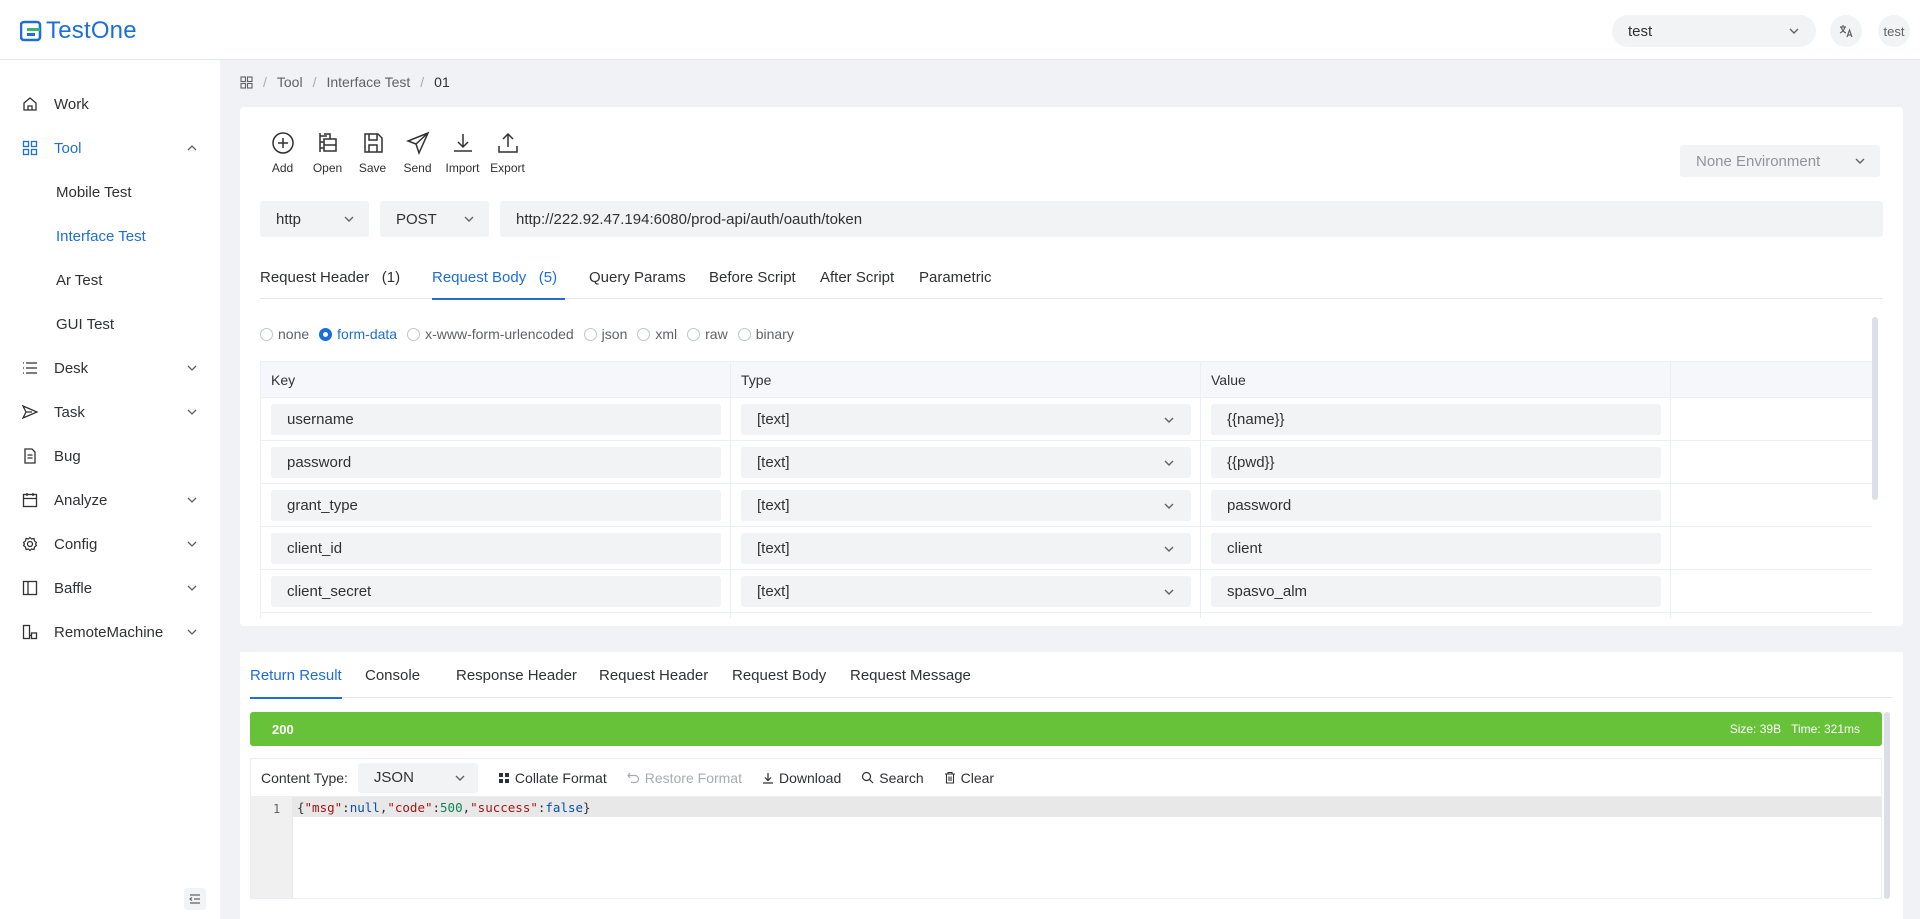 The width and height of the screenshot is (1920, 919). I want to click on download-button: Download, so click(801, 778).